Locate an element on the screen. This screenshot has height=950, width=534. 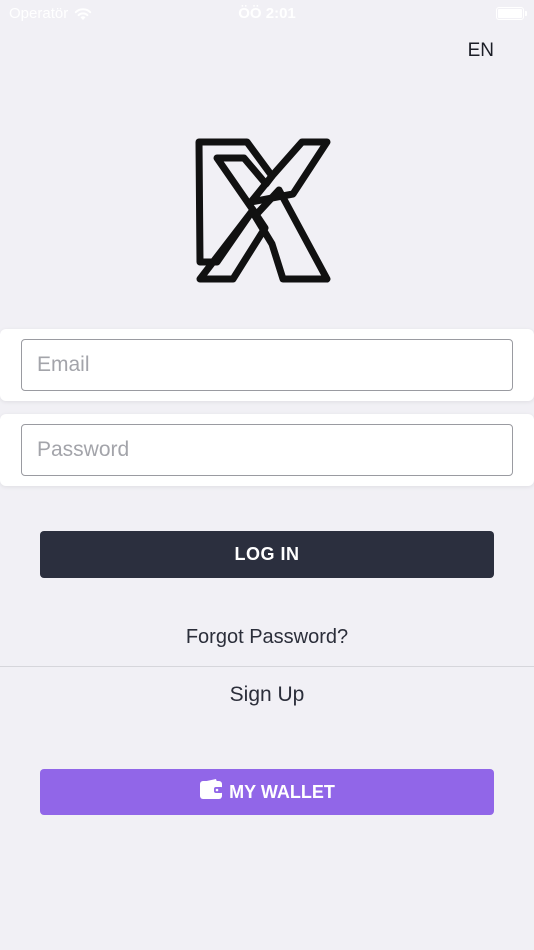
status-bar: Operatör ÖÖ 2:01 is located at coordinates (267, 14).